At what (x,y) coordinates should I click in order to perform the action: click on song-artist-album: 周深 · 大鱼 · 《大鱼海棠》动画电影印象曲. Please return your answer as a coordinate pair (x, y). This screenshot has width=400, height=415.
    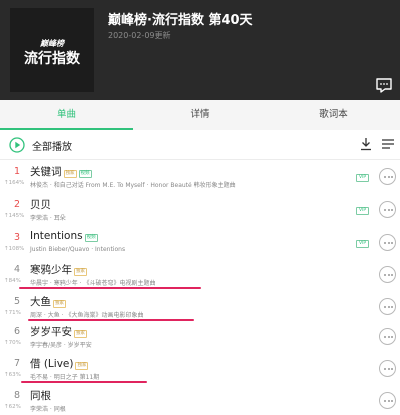
    Looking at the image, I should click on (87, 315).